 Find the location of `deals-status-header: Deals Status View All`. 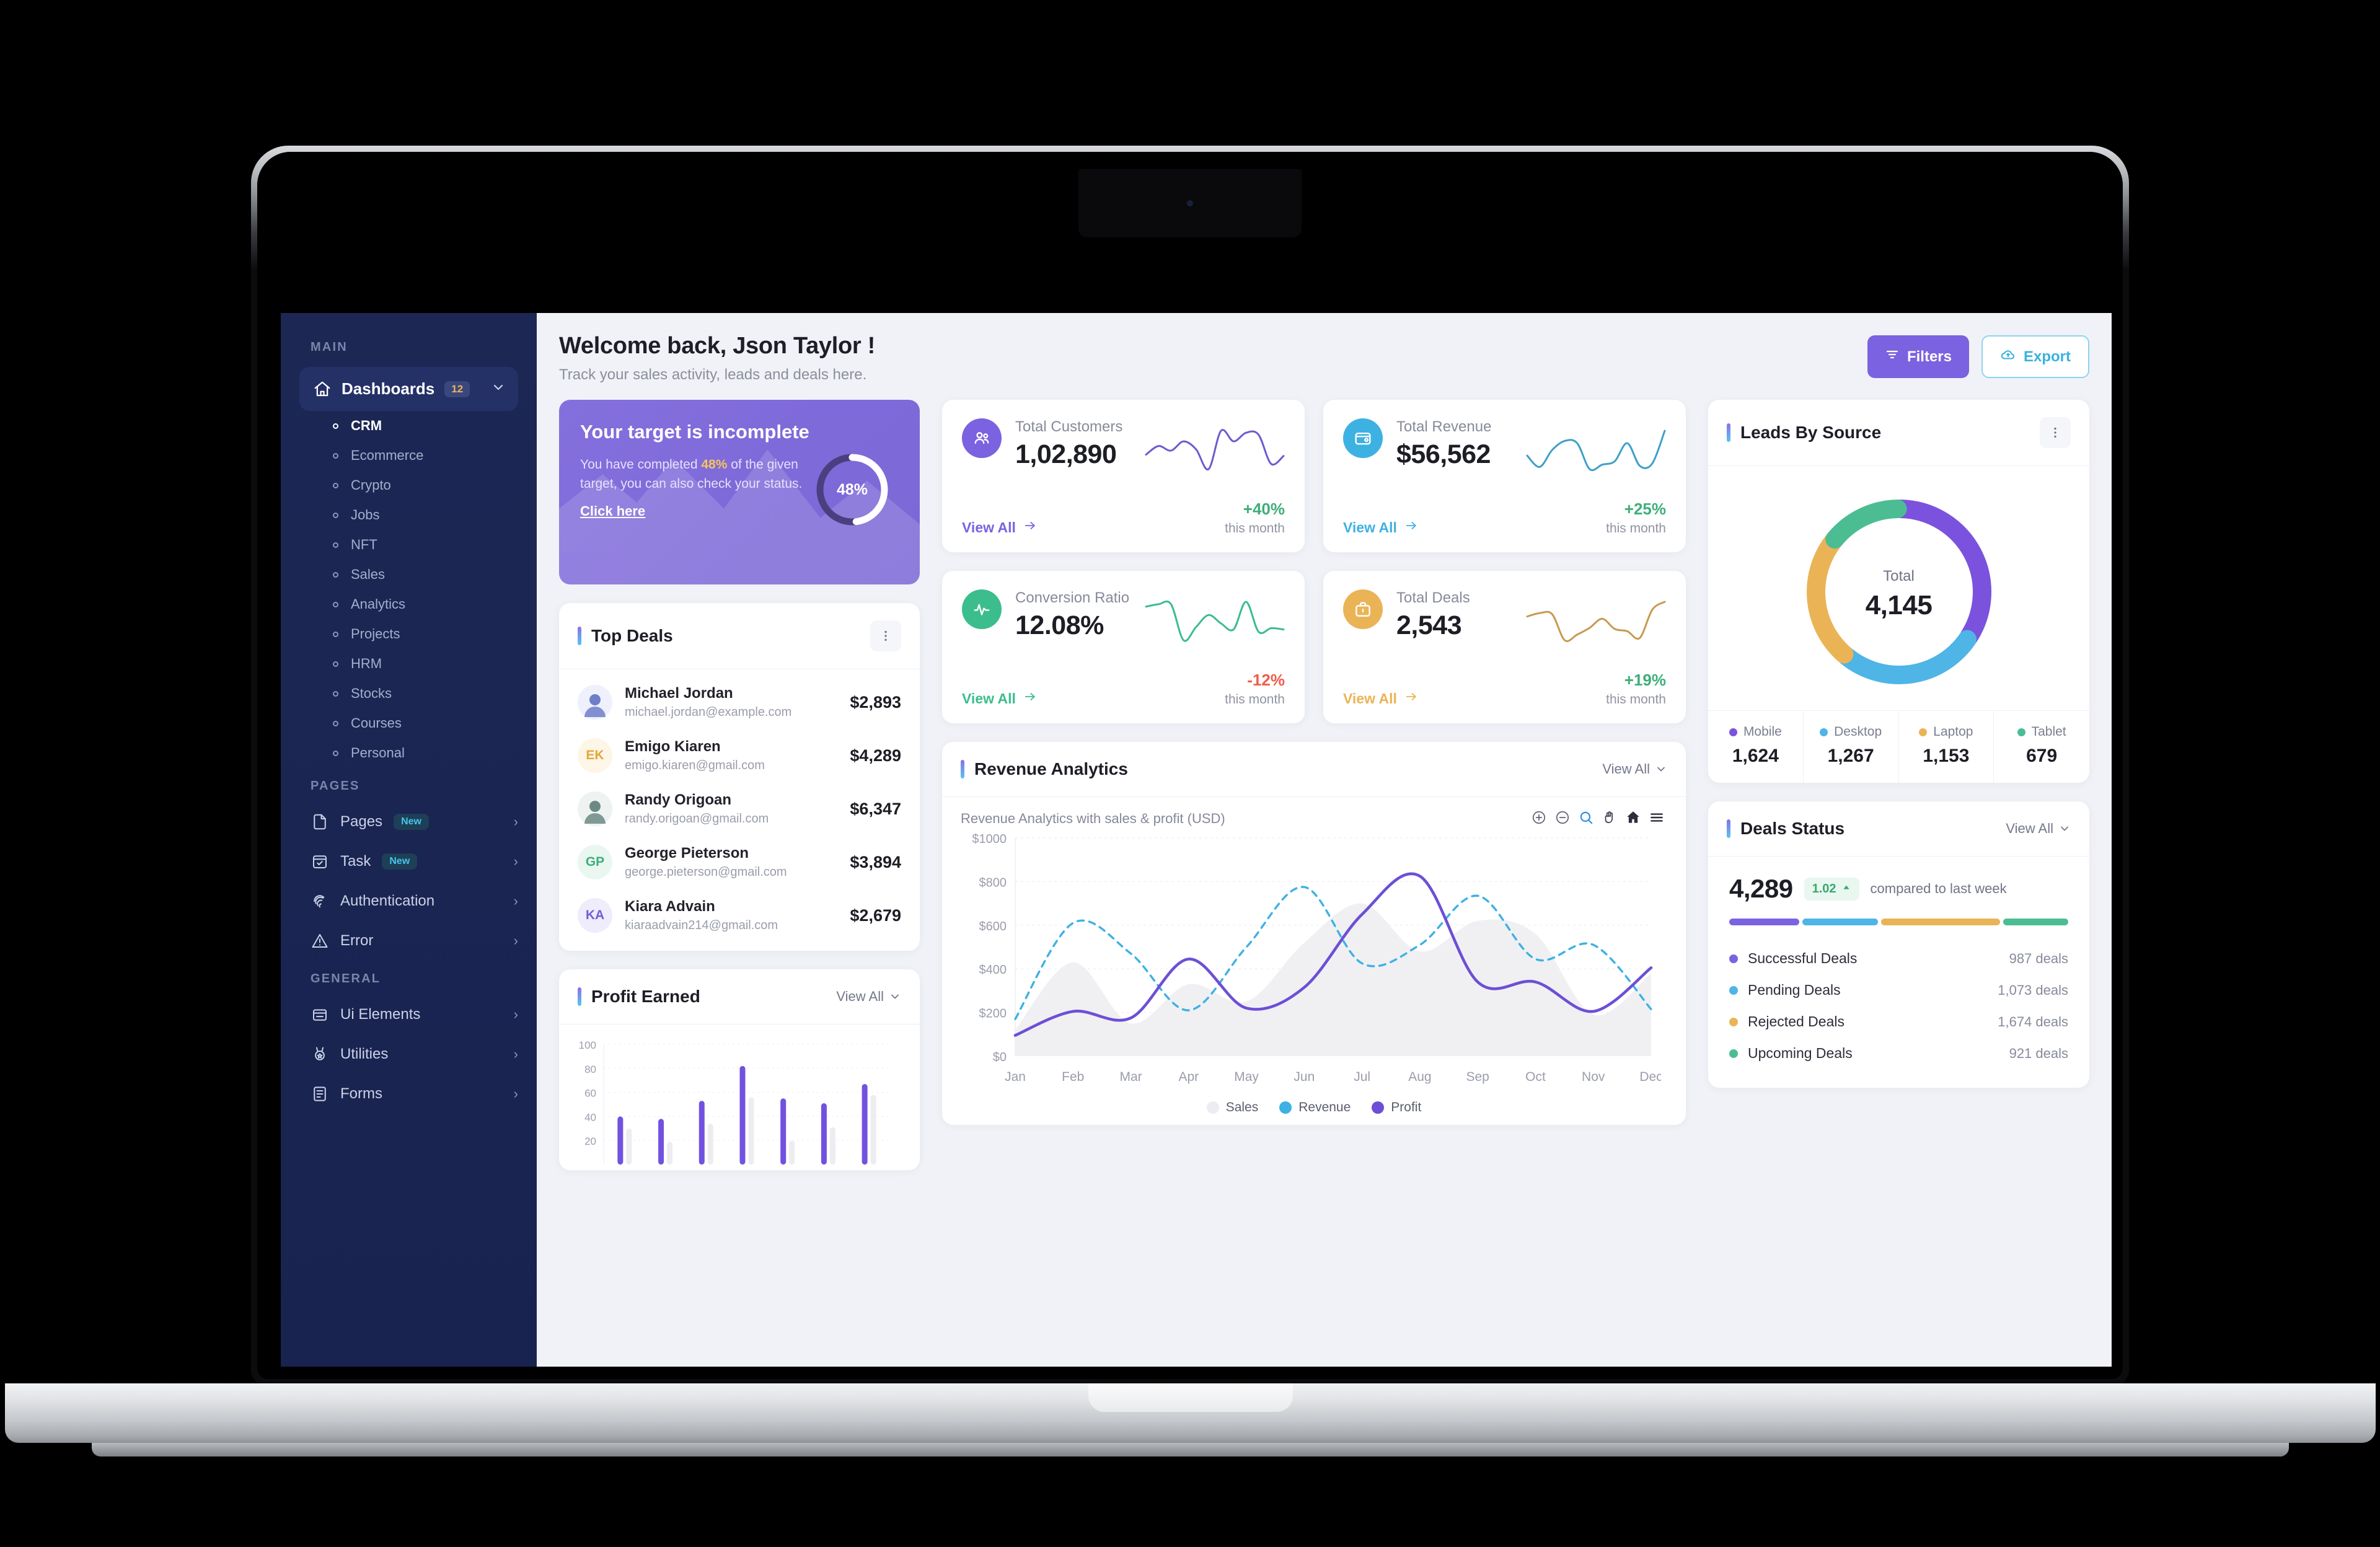

deals-status-header: Deals Status View All is located at coordinates (1898, 829).